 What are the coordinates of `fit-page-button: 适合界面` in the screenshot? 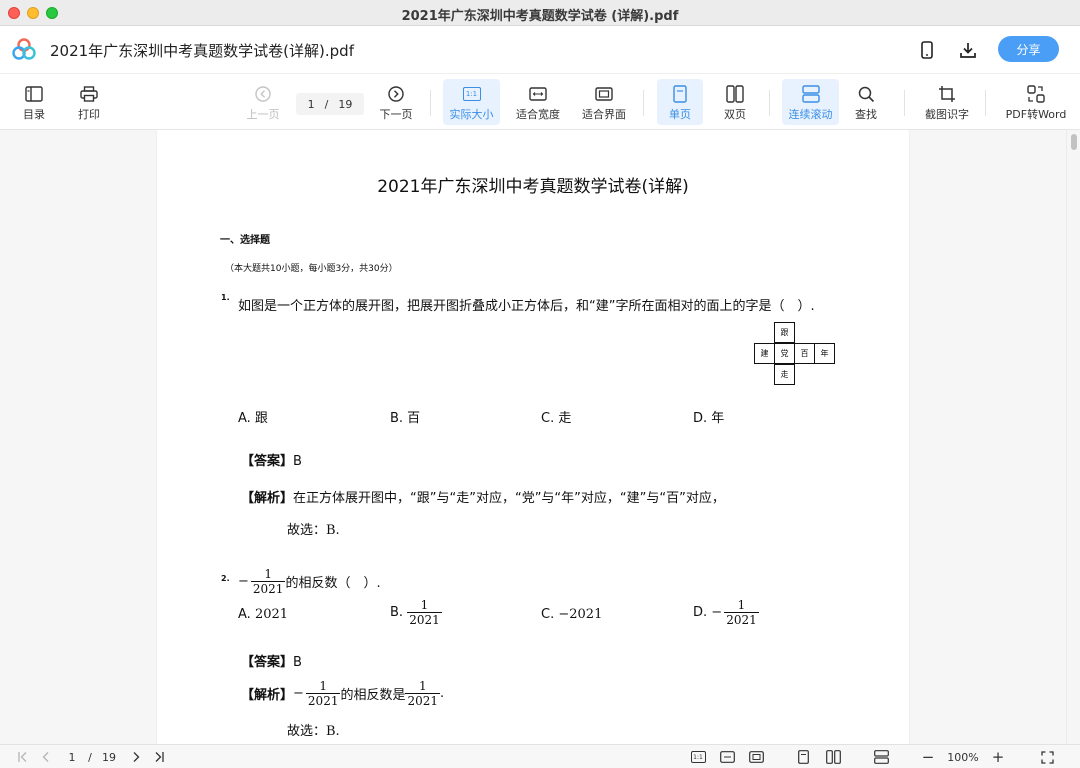 It's located at (604, 102).